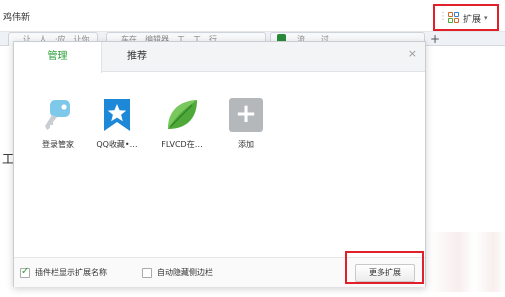  What do you see at coordinates (412, 53) in the screenshot?
I see `close-icon: ×` at bounding box center [412, 53].